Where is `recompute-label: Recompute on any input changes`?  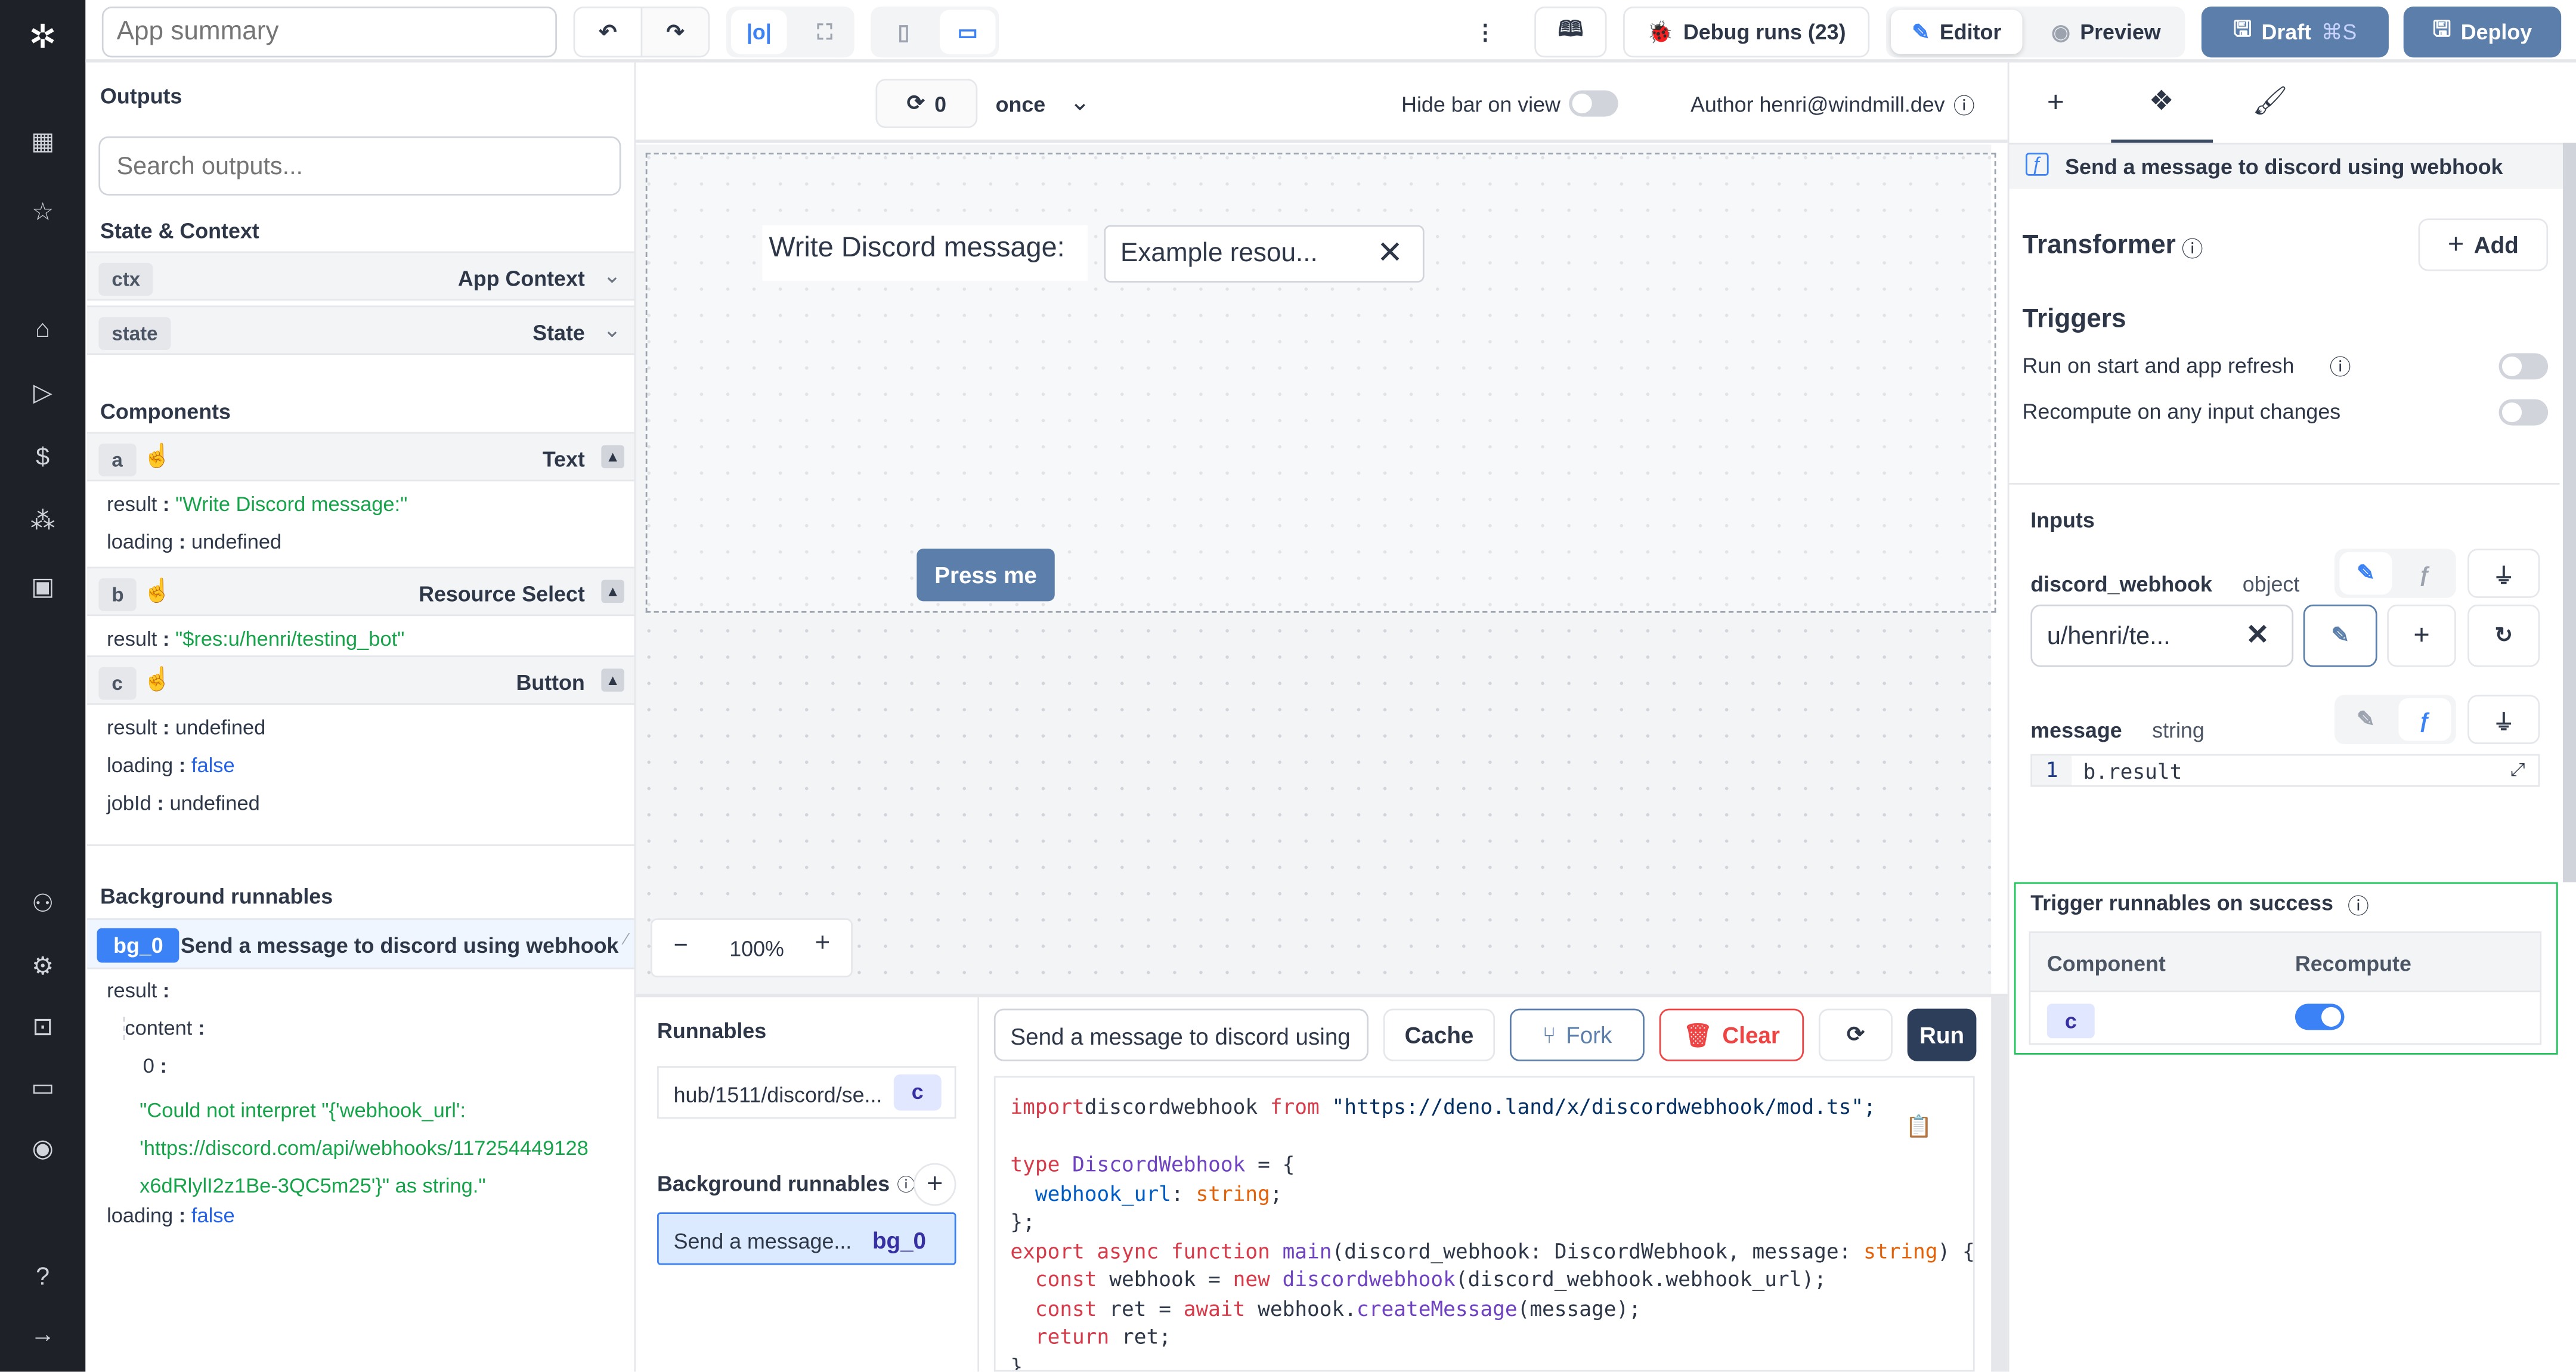
recompute-label: Recompute on any input changes is located at coordinates (2182, 411).